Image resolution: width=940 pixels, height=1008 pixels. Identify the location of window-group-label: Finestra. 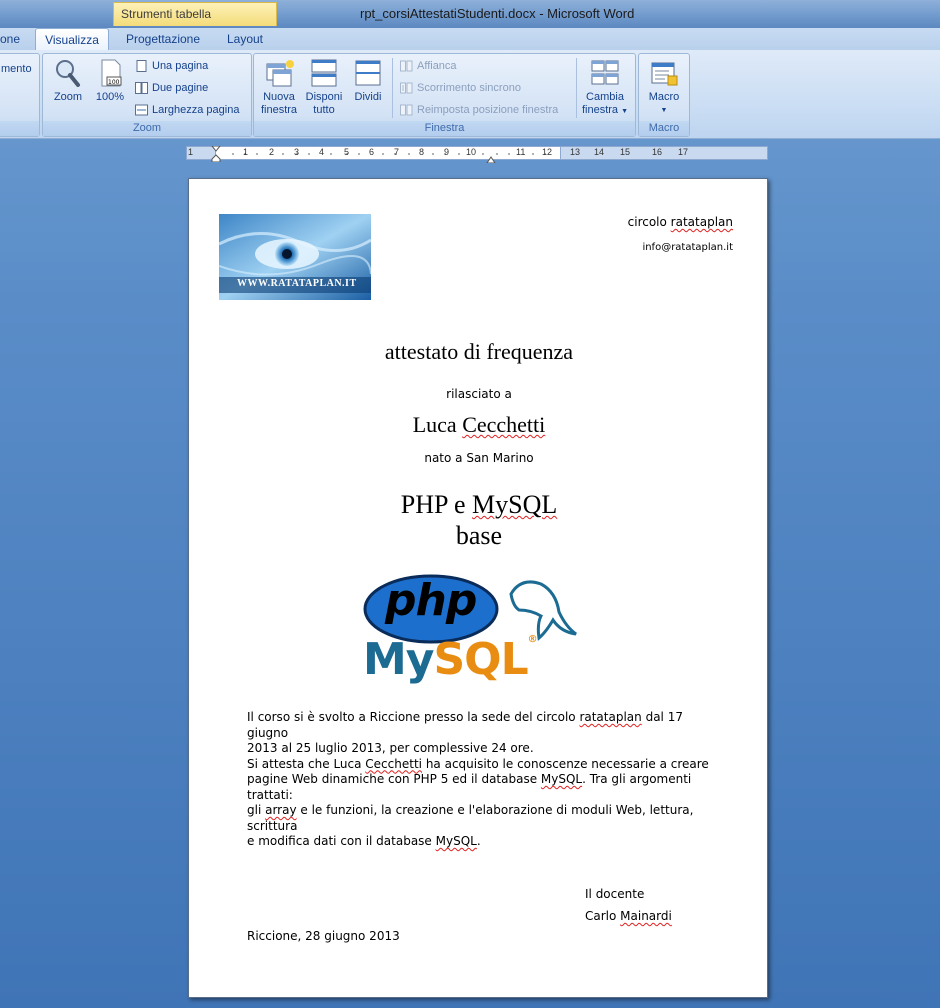
(444, 128).